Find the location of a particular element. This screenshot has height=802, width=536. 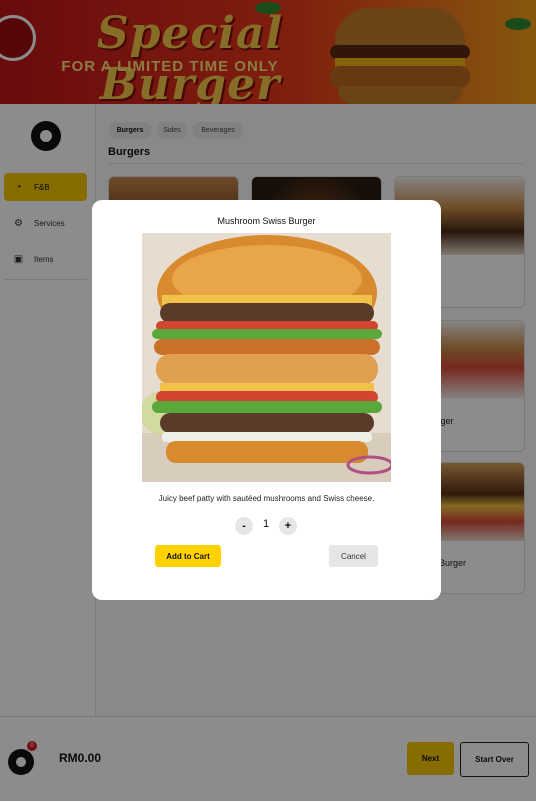

add-to-cart-button: Add to Cart is located at coordinates (188, 556).